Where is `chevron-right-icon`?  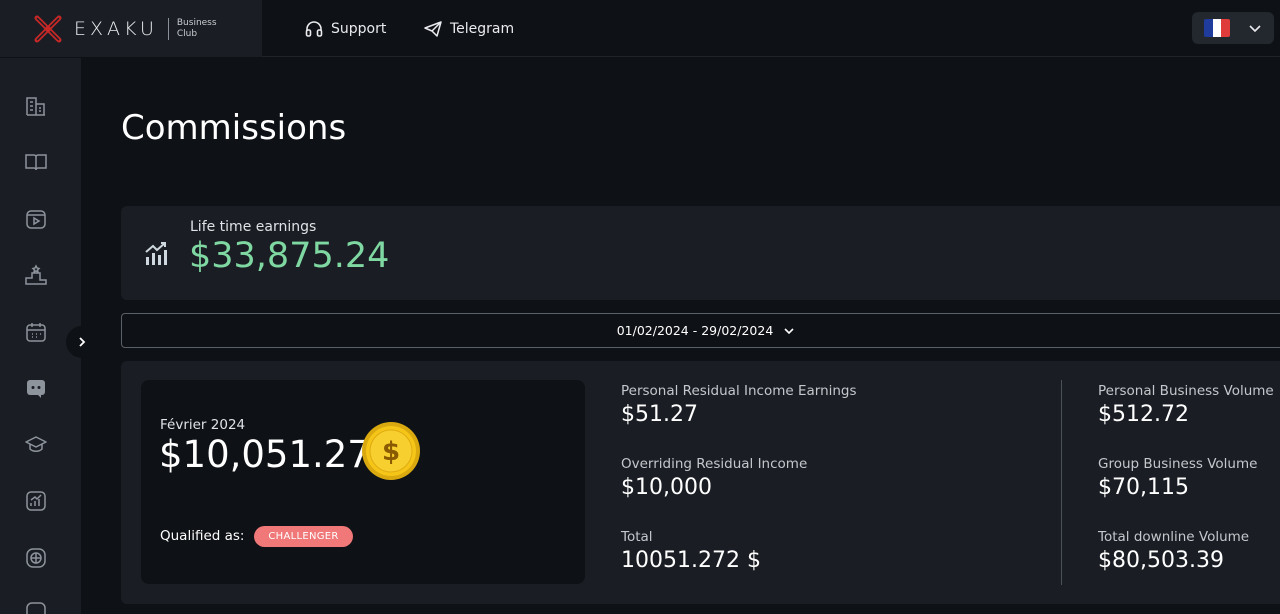
chevron-right-icon is located at coordinates (82, 342).